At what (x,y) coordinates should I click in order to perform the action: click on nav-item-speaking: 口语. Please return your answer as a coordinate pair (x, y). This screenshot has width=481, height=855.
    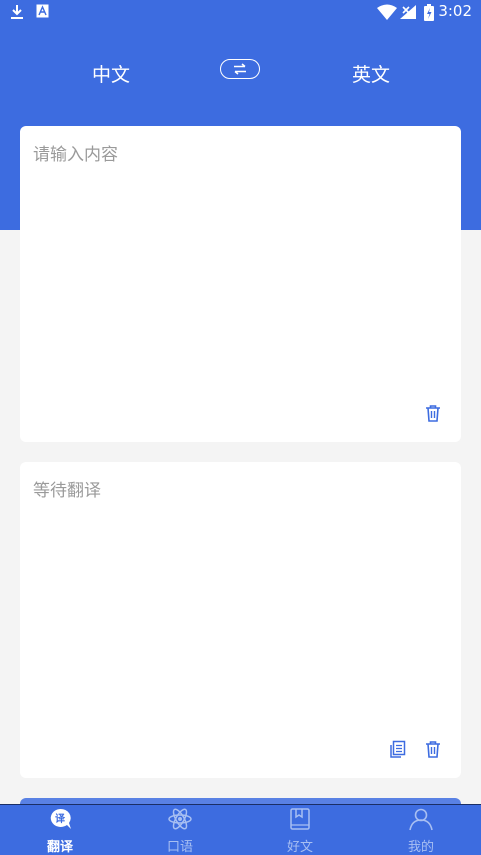
    Looking at the image, I should click on (180, 831).